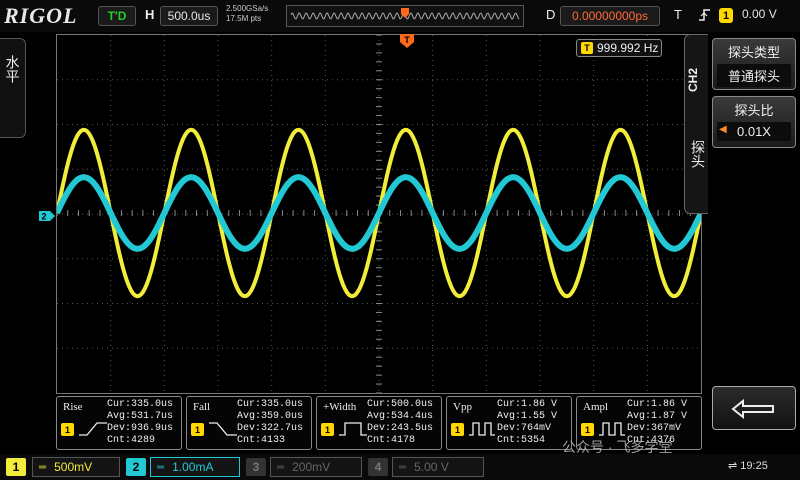 The height and width of the screenshot is (480, 800). What do you see at coordinates (140, 428) in the screenshot?
I see `measurement-dev: Dev:936.9us` at bounding box center [140, 428].